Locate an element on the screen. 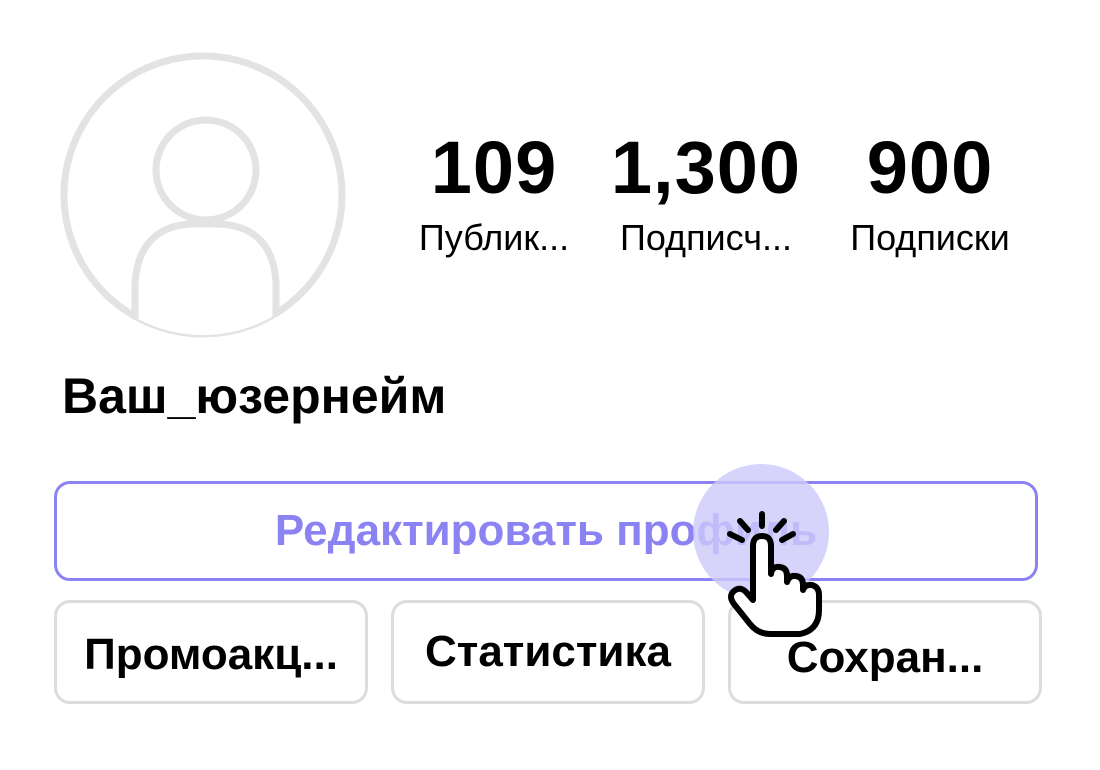  edit-profile-button: Редактировать профиль is located at coordinates (546, 531).